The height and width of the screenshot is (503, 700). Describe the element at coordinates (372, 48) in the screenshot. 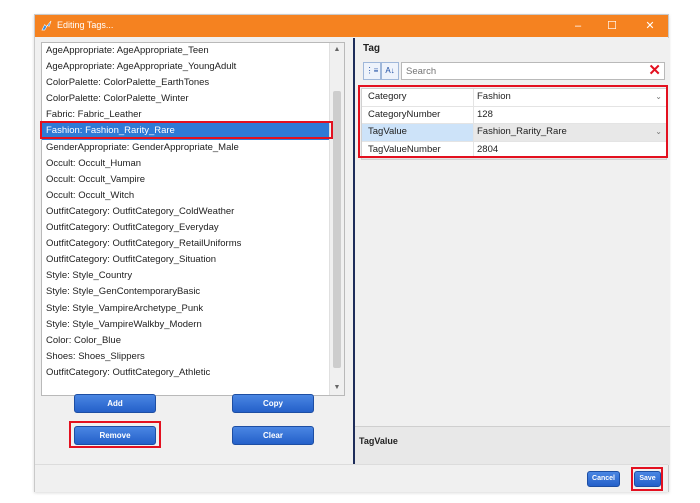

I see `tag-panel-header: Tag` at that location.